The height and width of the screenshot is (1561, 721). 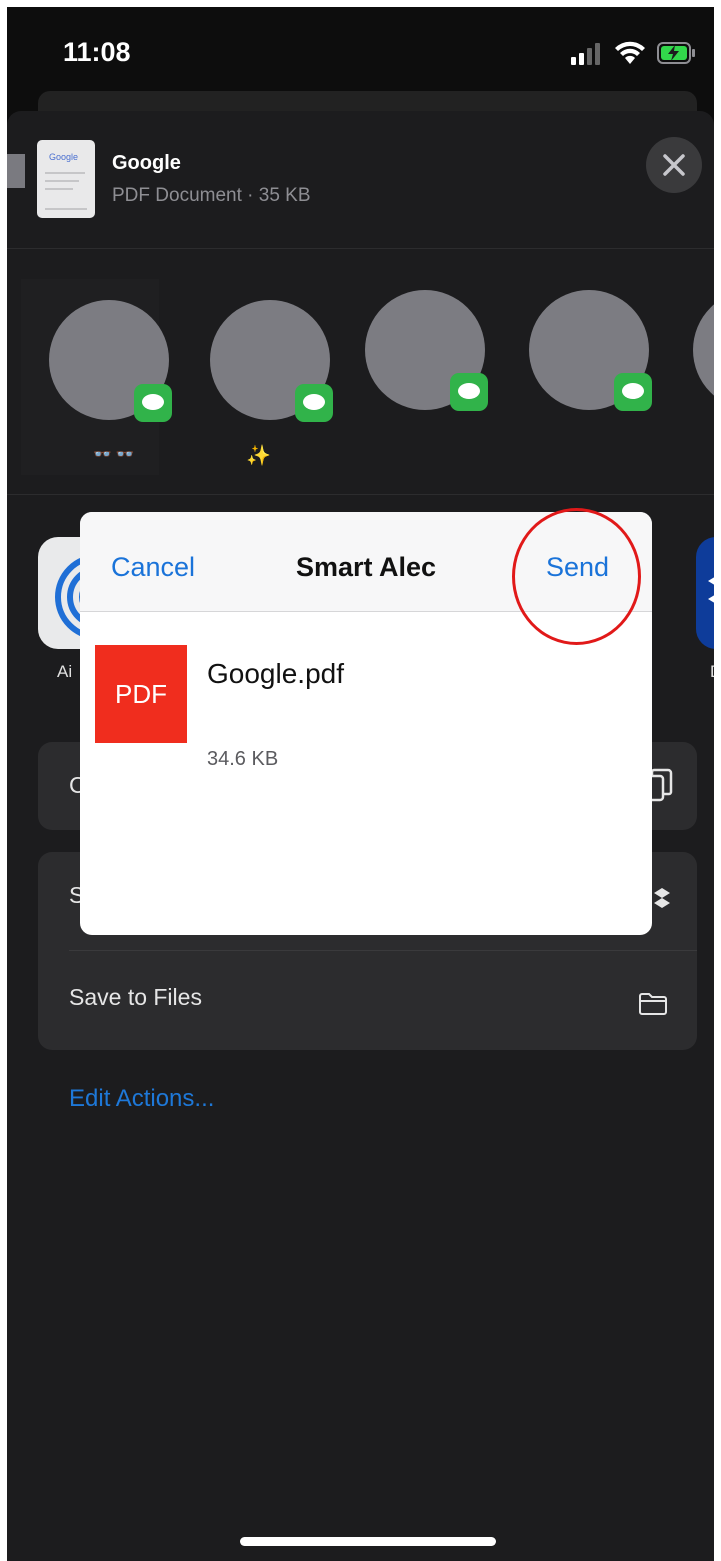 What do you see at coordinates (146, 163) in the screenshot?
I see `document-title: Google` at bounding box center [146, 163].